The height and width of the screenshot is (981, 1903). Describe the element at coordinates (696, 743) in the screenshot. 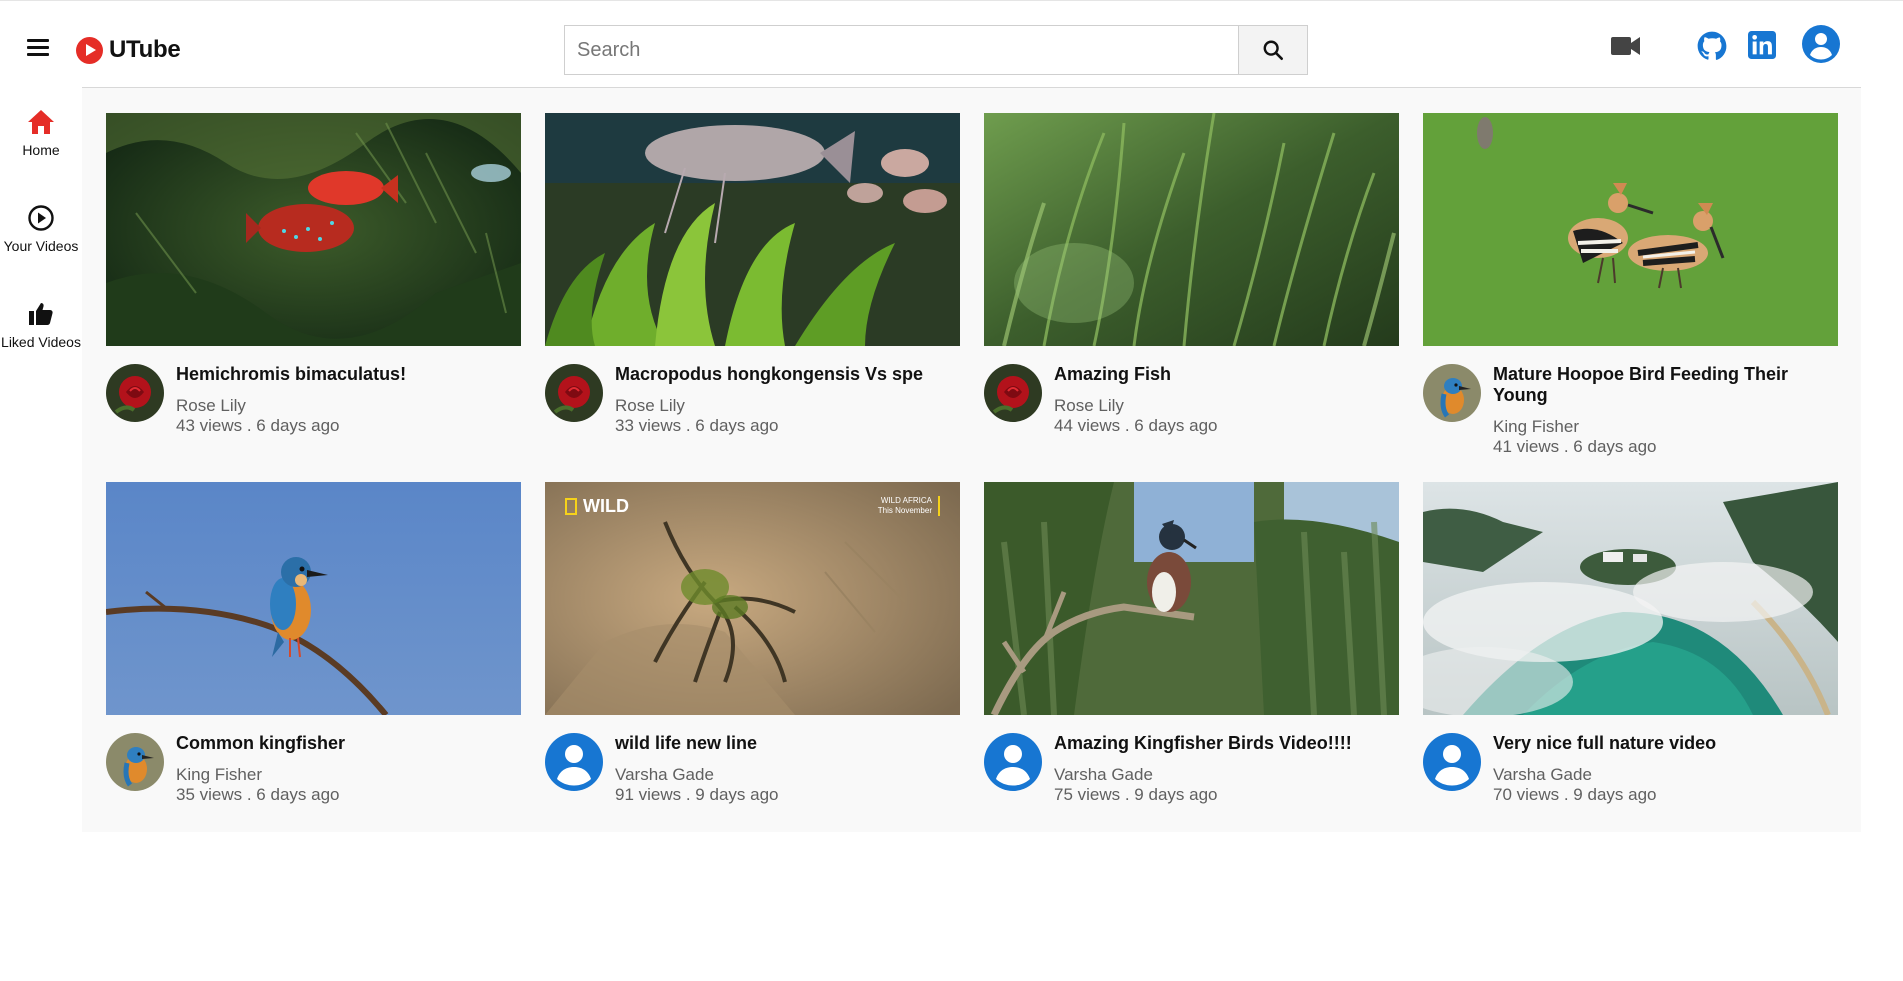

I see `video-title: wild life new line` at that location.